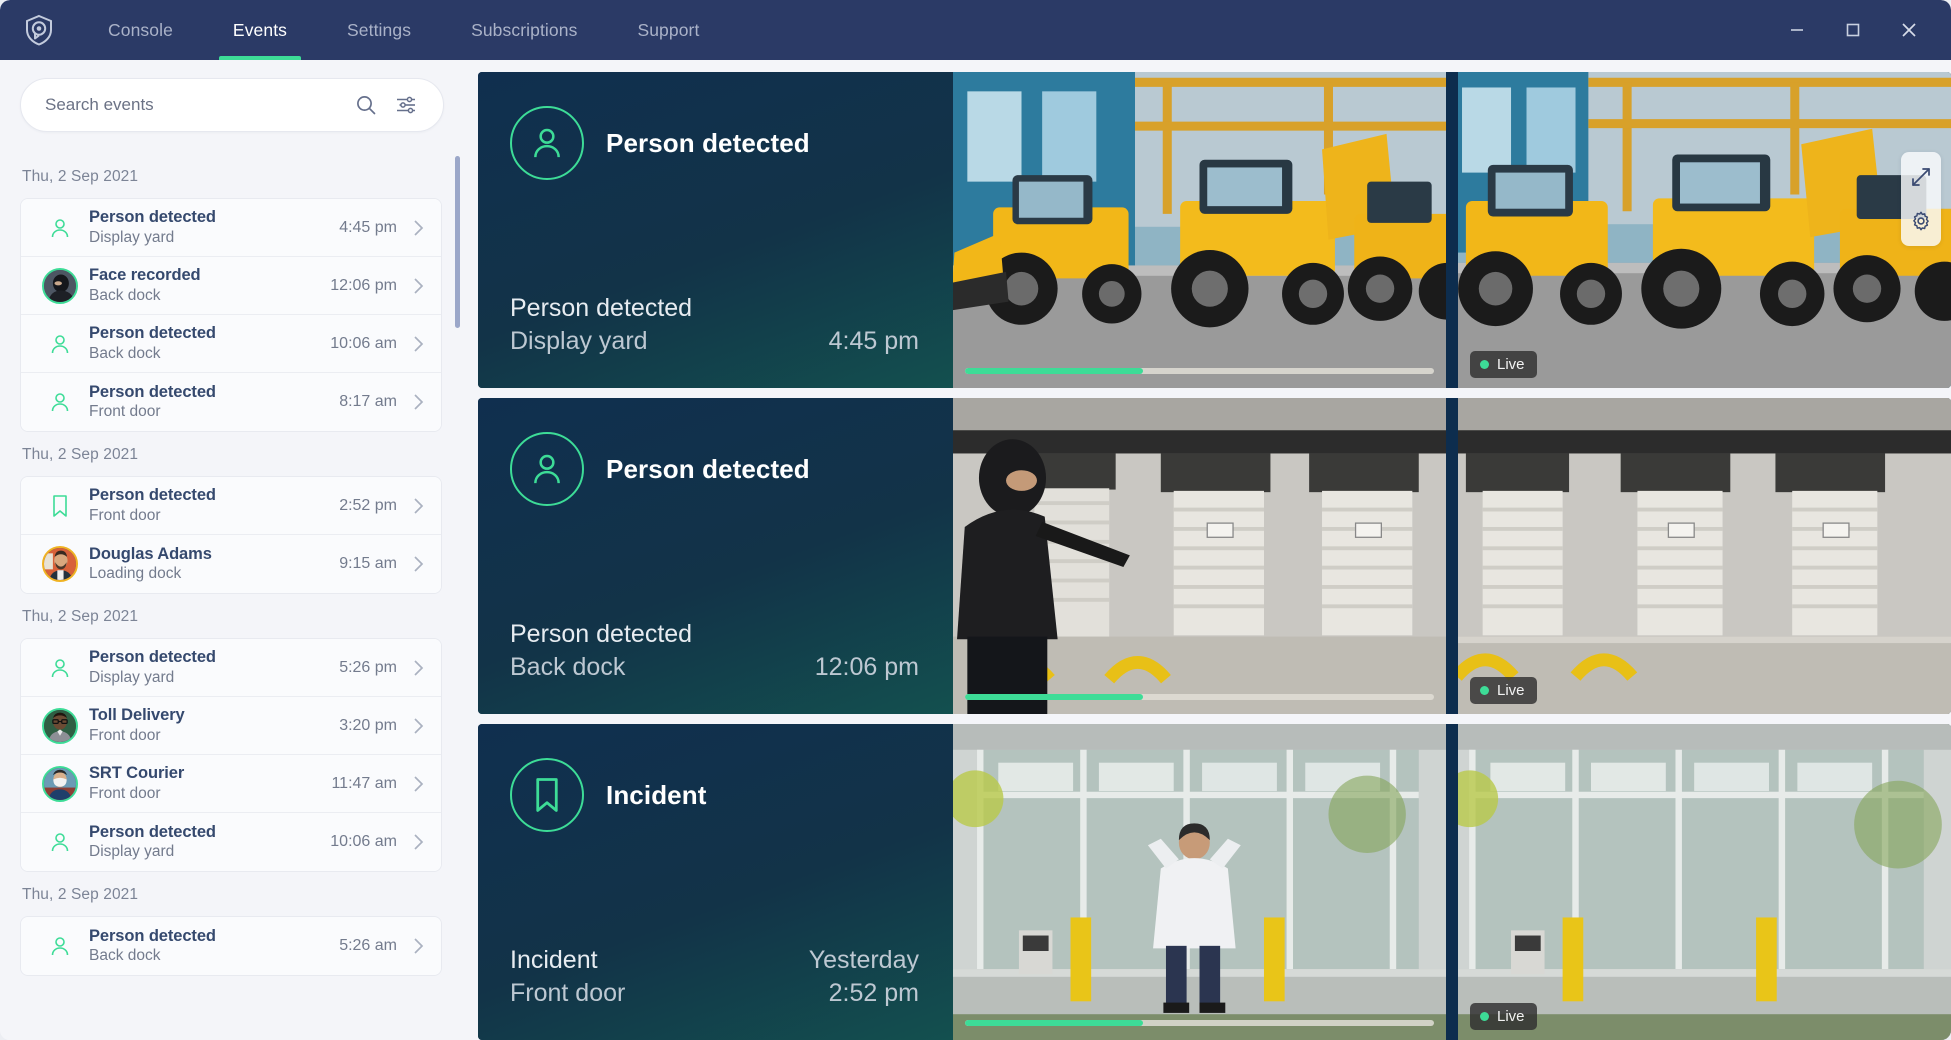  Describe the element at coordinates (209, 285) in the screenshot. I see `list-item-text: Face recorded Back dock` at that location.